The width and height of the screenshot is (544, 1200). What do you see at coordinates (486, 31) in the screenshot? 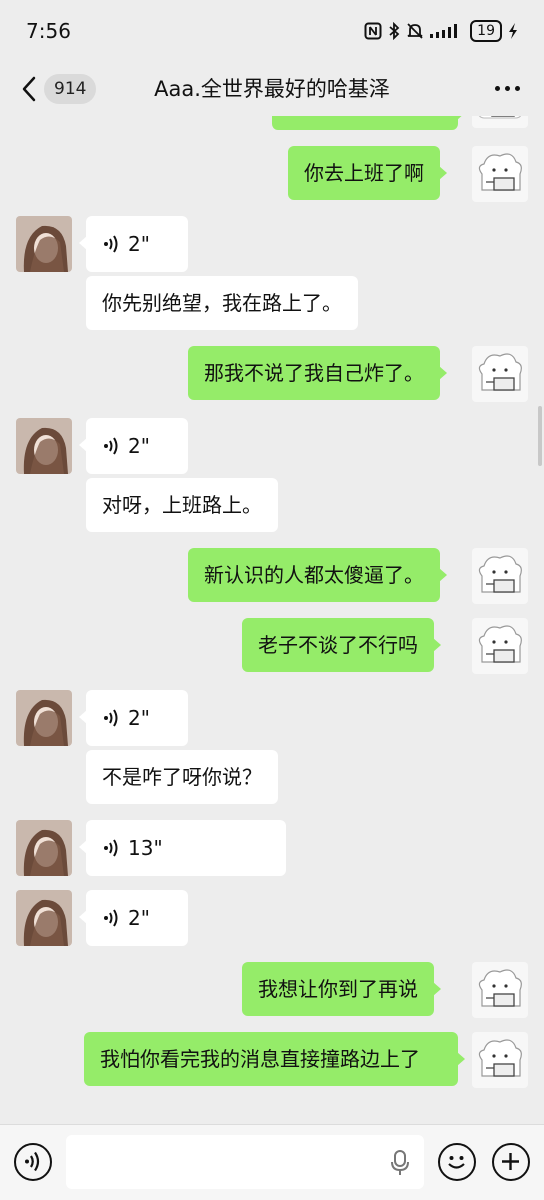
I see `battery-icon: 19` at bounding box center [486, 31].